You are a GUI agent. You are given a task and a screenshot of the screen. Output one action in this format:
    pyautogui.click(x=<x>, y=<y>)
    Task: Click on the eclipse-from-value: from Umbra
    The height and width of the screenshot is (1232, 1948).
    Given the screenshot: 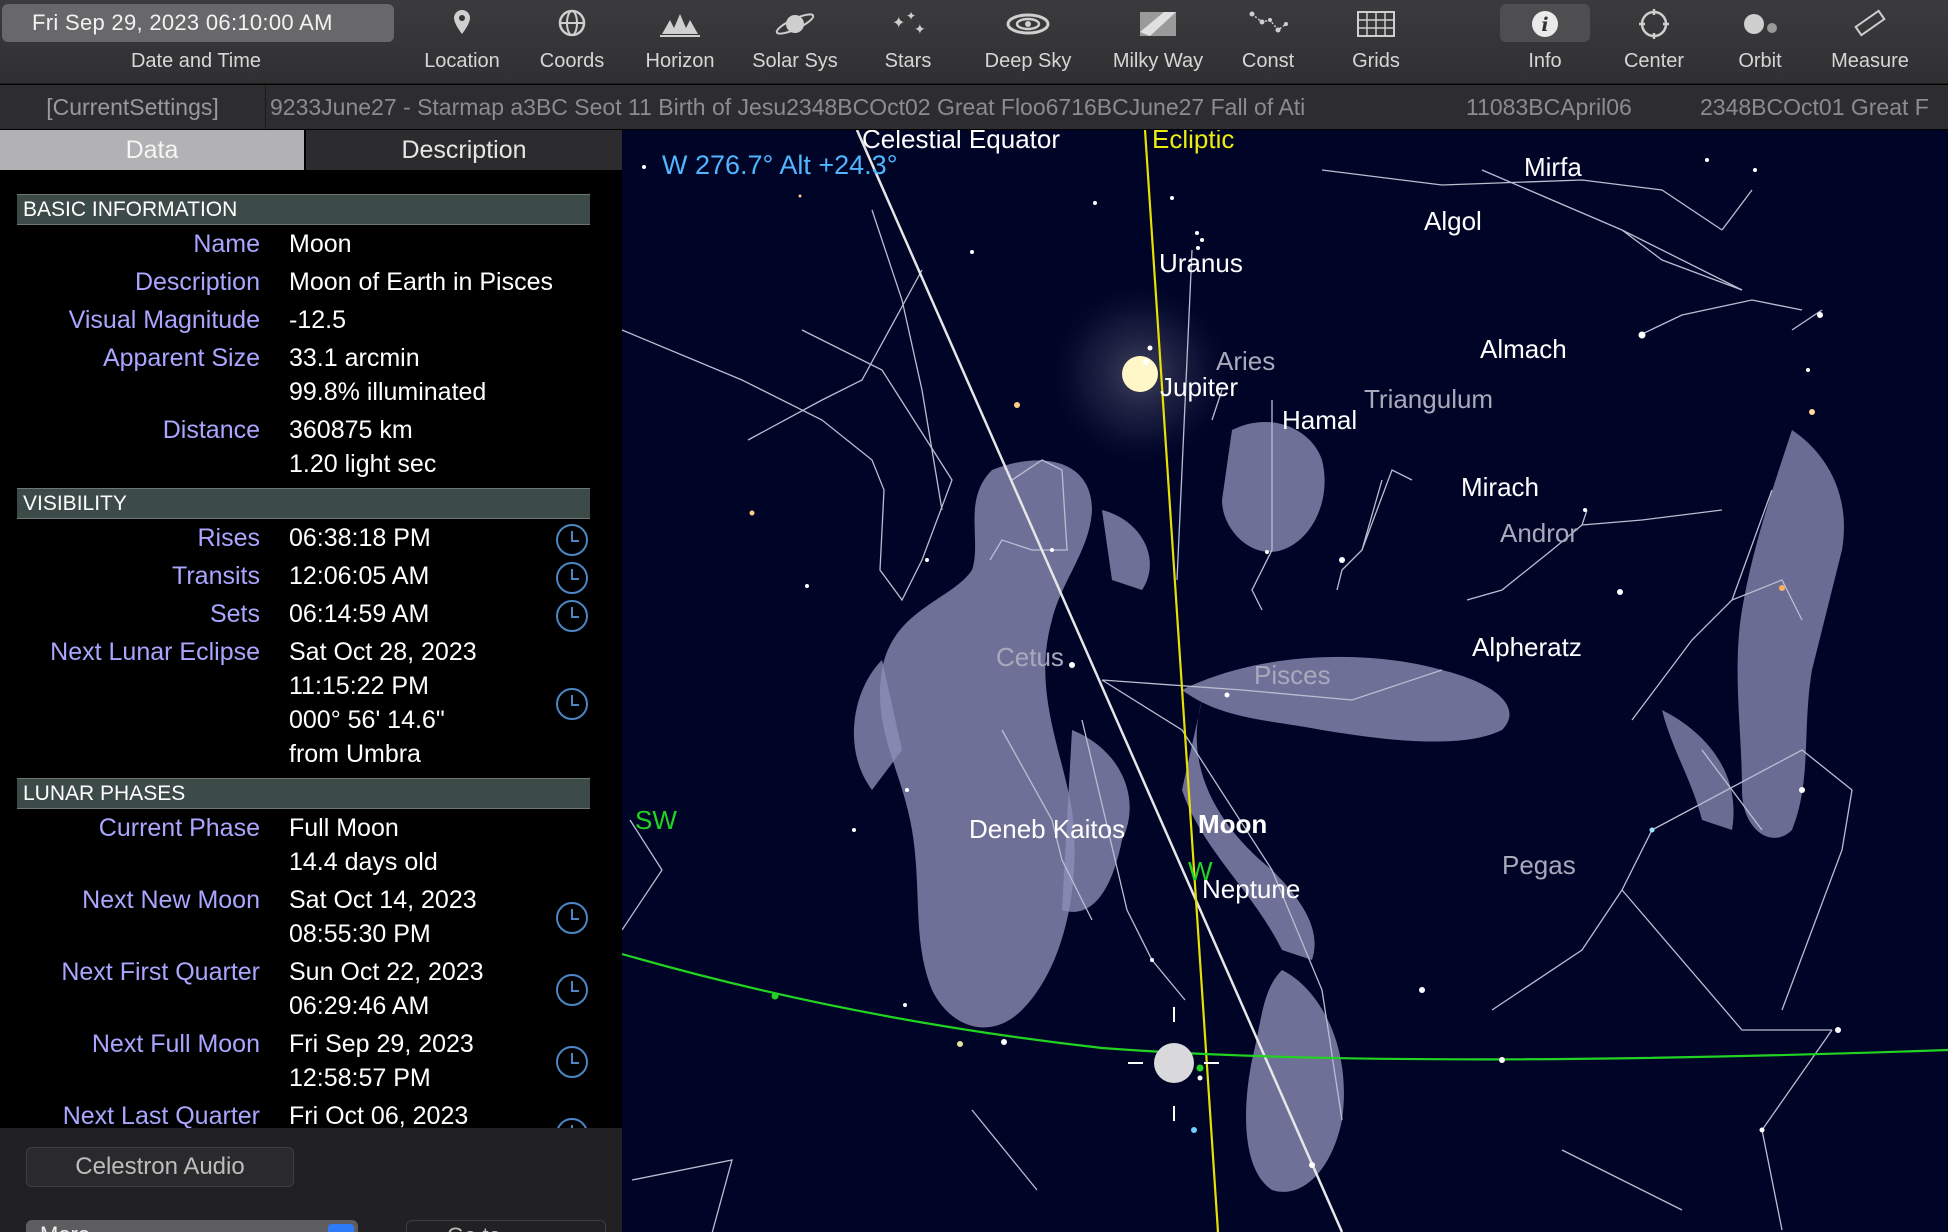 What is the action you would take?
    pyautogui.click(x=355, y=754)
    